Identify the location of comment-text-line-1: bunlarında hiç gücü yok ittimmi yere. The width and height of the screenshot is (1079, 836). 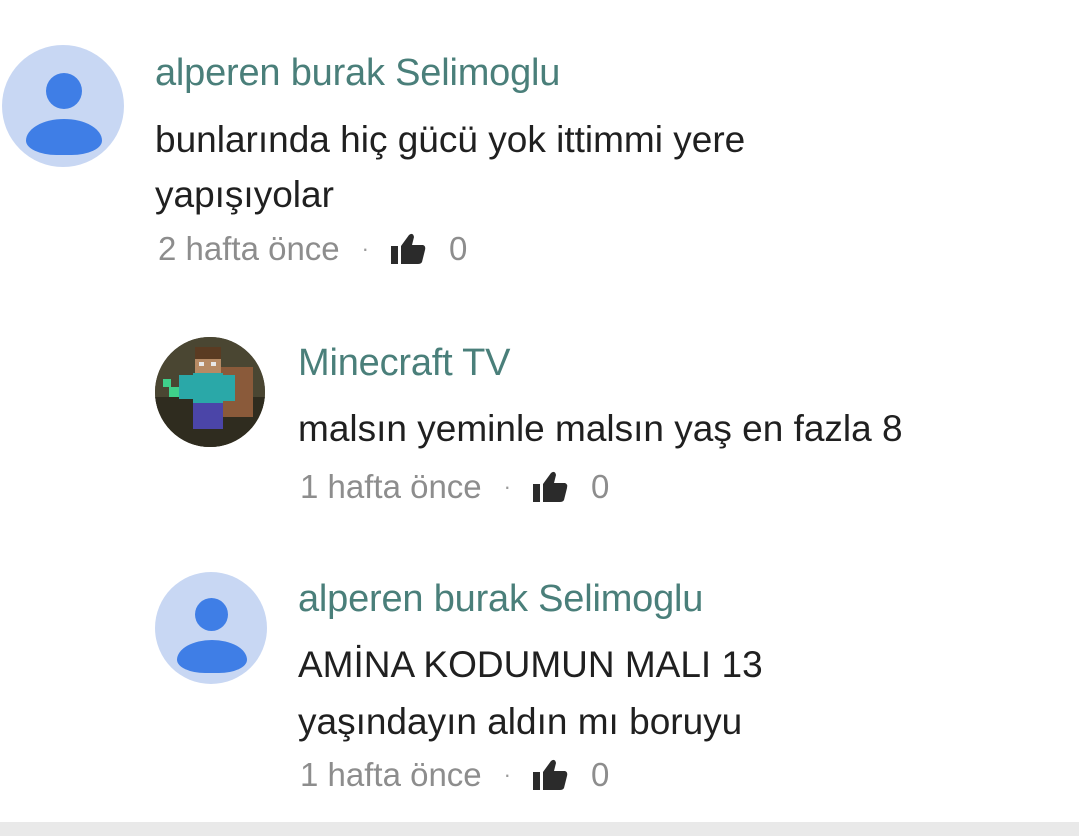
(450, 139).